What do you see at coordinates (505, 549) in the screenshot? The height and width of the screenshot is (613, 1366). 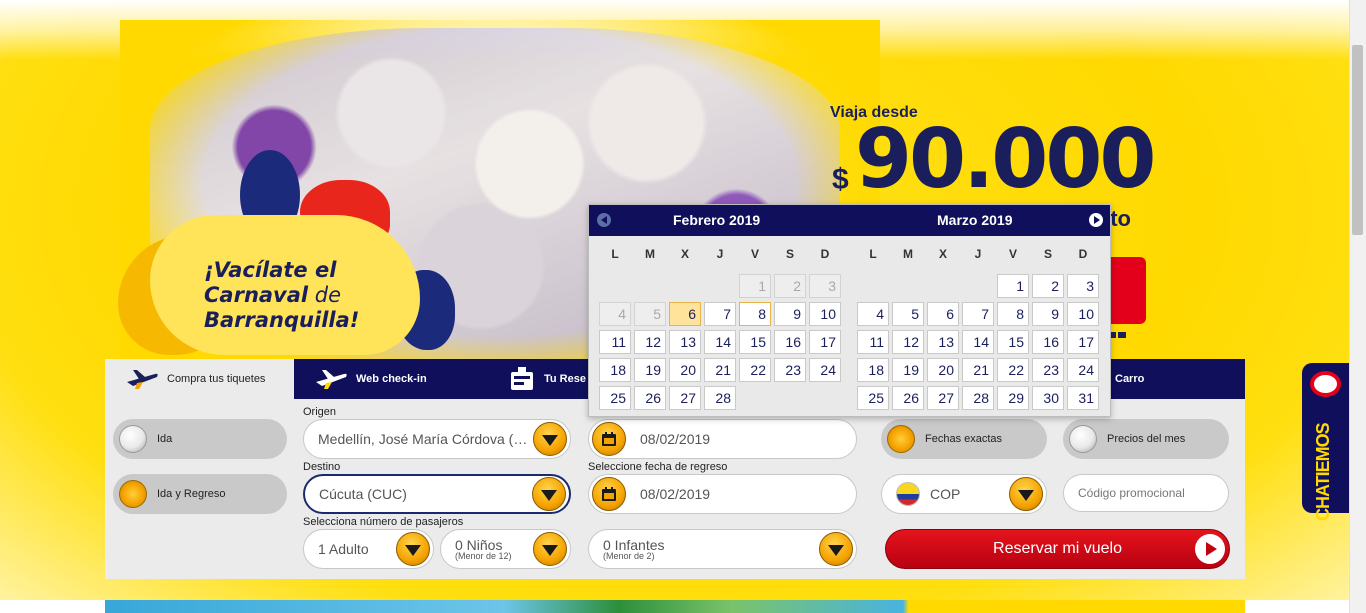 I see `children-select: 0 Niños (Menor de 12)` at bounding box center [505, 549].